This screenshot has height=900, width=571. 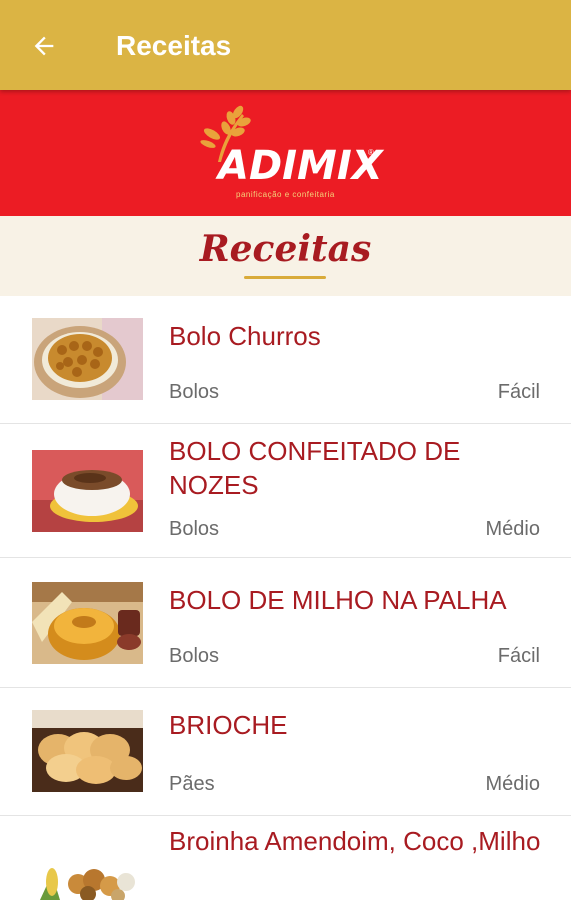 I want to click on arrow-left-icon, so click(x=44, y=46).